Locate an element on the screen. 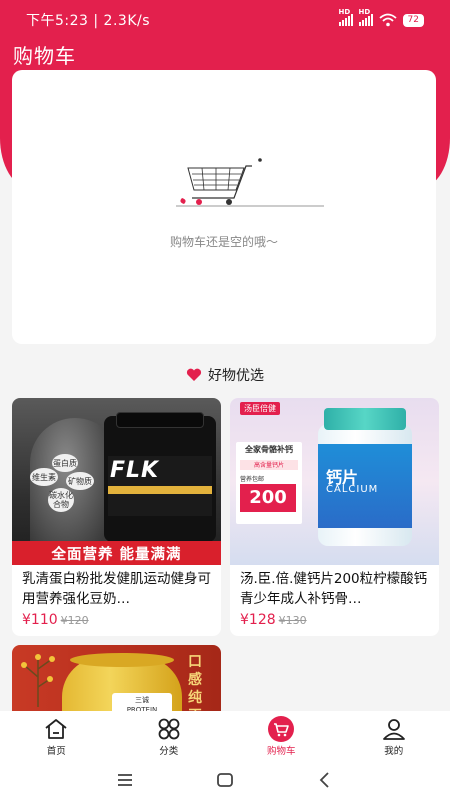 The width and height of the screenshot is (450, 800). promo-title: 全家骨骼补钙 is located at coordinates (269, 449).